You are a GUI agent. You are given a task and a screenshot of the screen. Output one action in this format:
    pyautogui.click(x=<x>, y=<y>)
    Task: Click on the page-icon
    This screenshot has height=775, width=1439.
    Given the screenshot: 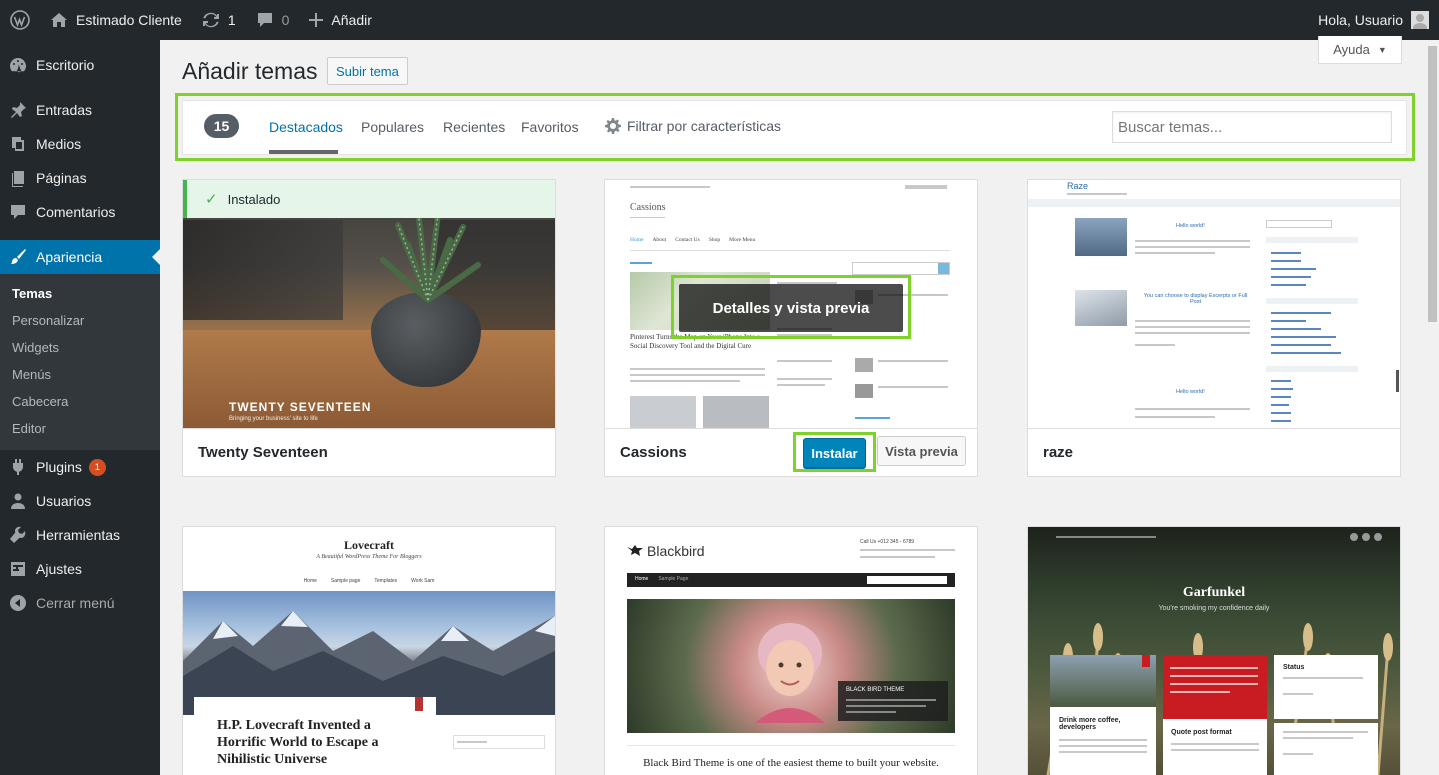 What is the action you would take?
    pyautogui.click(x=18, y=178)
    